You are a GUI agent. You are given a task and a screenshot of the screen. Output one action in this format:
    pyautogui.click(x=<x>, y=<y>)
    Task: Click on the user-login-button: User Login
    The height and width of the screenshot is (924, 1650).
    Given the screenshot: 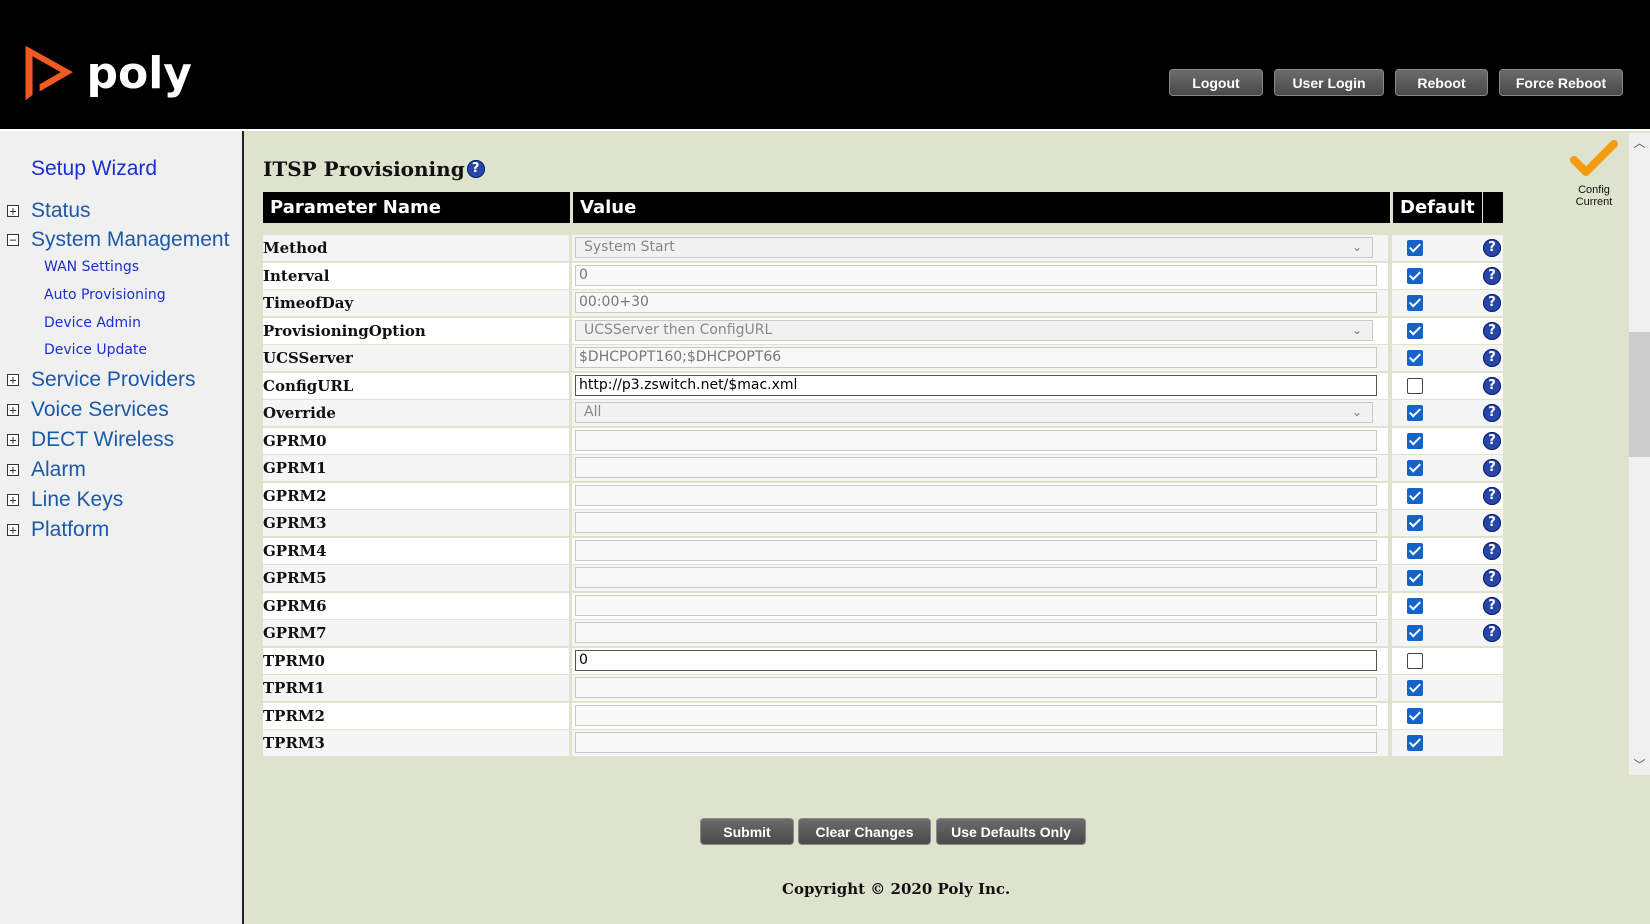 What is the action you would take?
    pyautogui.click(x=1329, y=82)
    